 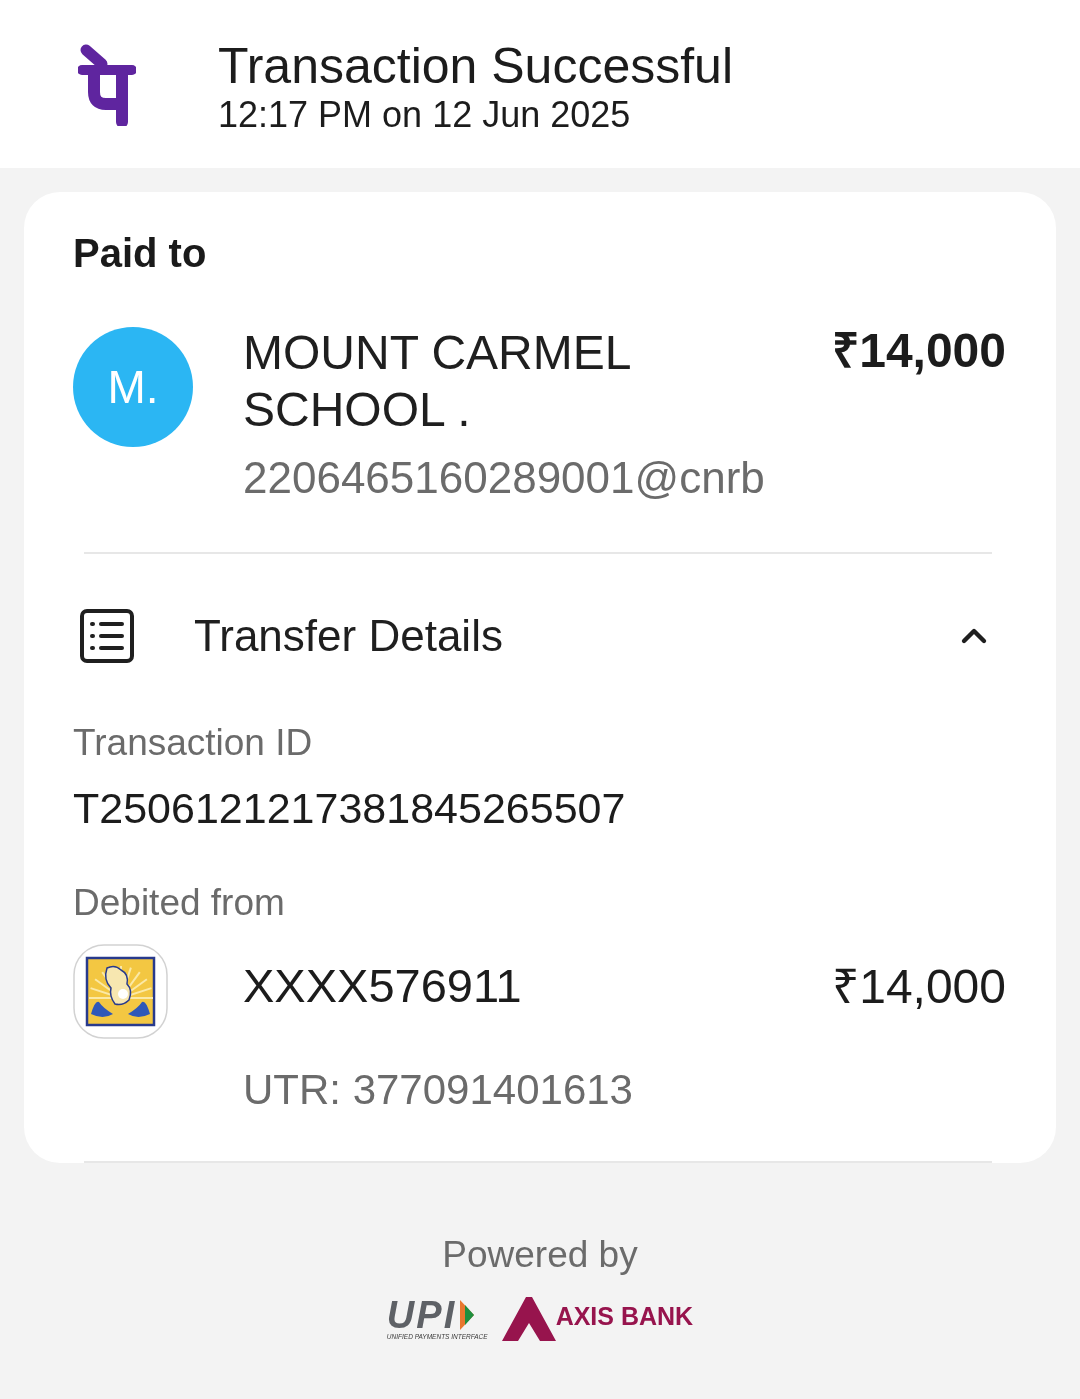 What do you see at coordinates (107, 84) in the screenshot?
I see `brand-logo-icon` at bounding box center [107, 84].